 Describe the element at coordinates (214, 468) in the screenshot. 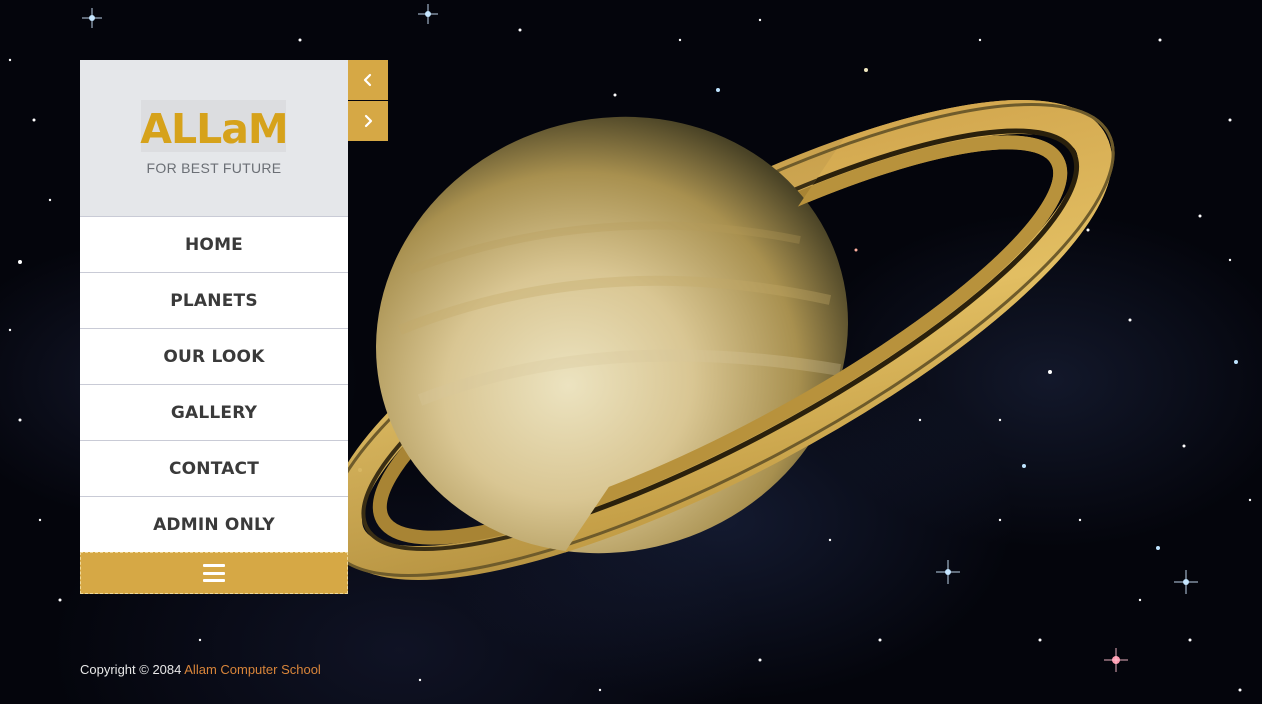

I see `nav-item-contact: CONTACT` at that location.